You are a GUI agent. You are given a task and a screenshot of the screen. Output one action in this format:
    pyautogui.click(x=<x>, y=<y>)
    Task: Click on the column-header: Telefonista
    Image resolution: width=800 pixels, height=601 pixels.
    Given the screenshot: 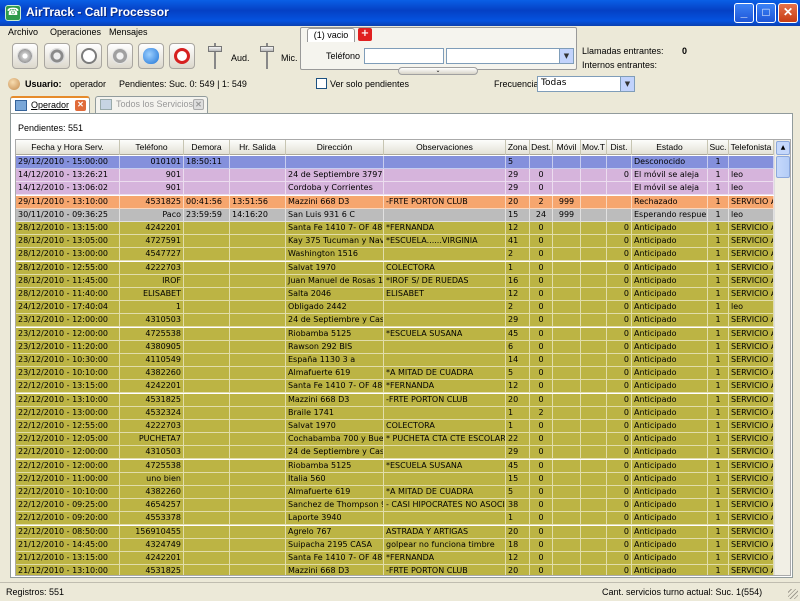 What is the action you would take?
    pyautogui.click(x=751, y=147)
    